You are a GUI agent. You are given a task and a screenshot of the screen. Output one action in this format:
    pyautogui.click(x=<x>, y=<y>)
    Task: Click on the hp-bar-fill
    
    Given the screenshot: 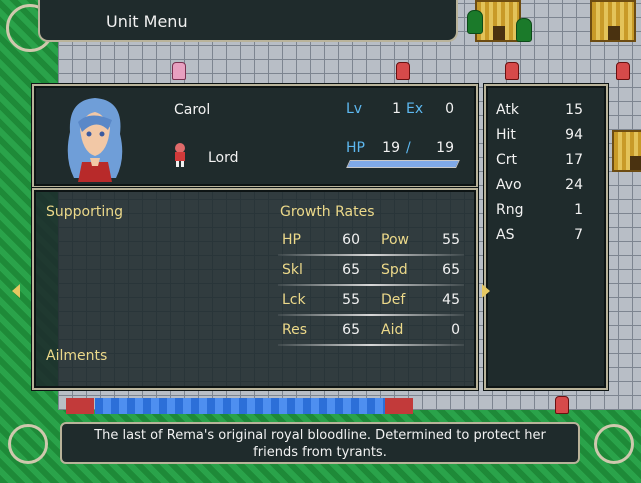 What is the action you would take?
    pyautogui.click(x=403, y=164)
    